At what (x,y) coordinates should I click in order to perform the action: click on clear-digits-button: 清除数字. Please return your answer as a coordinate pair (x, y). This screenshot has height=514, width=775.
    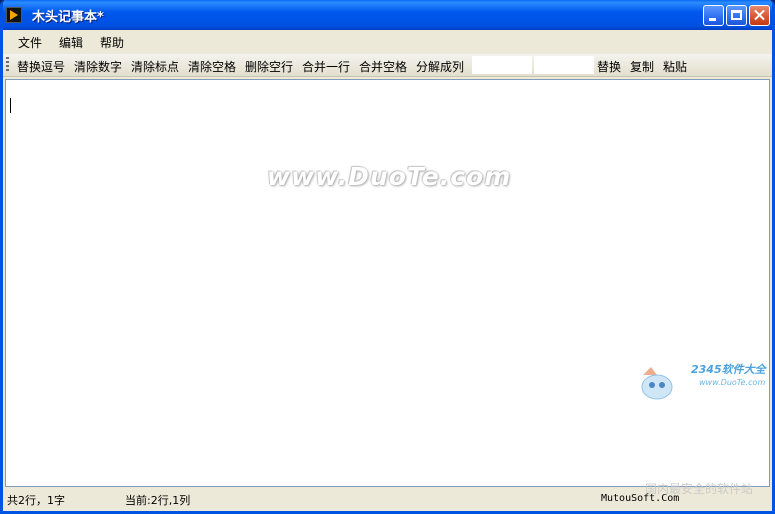
    Looking at the image, I should click on (98, 66).